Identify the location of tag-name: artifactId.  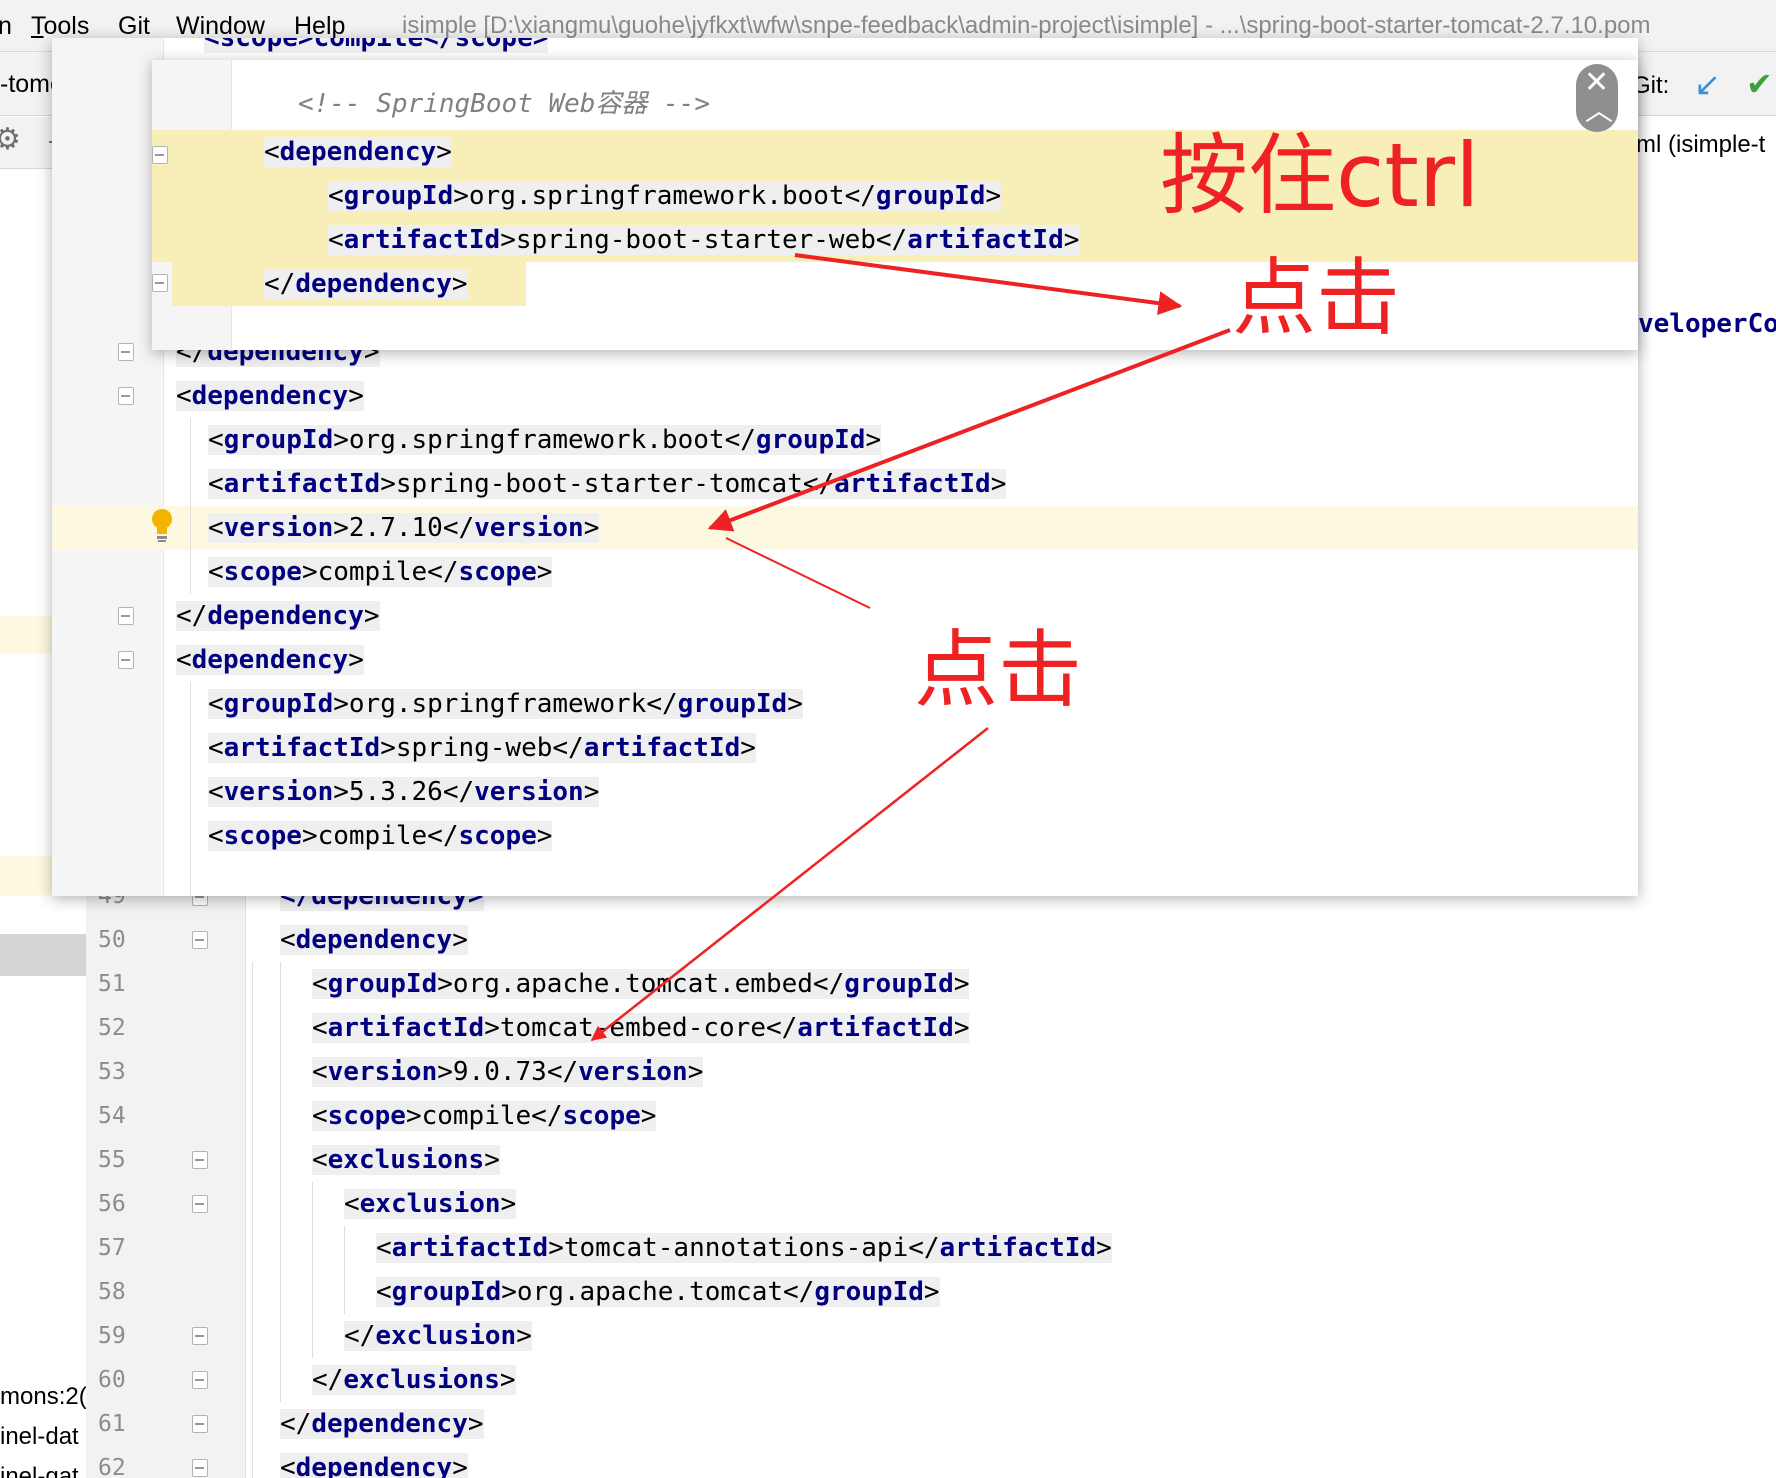
(406, 1028).